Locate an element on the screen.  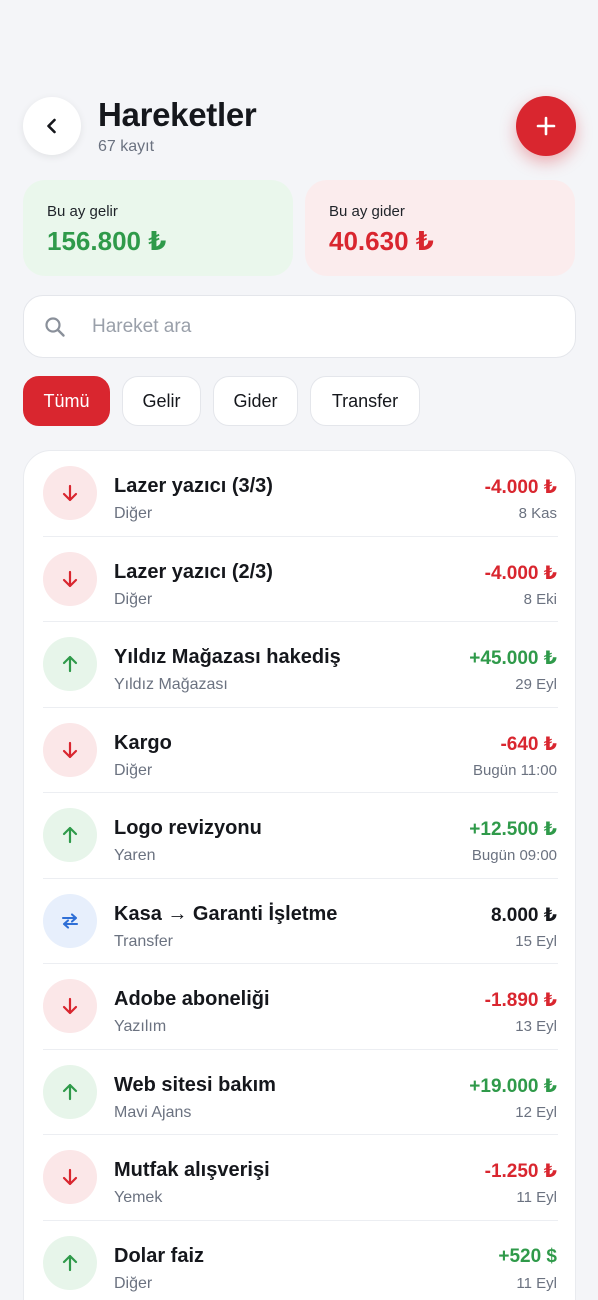
expense-summary-card: Bu ay gider 40.630 ₺ is located at coordinates (440, 228).